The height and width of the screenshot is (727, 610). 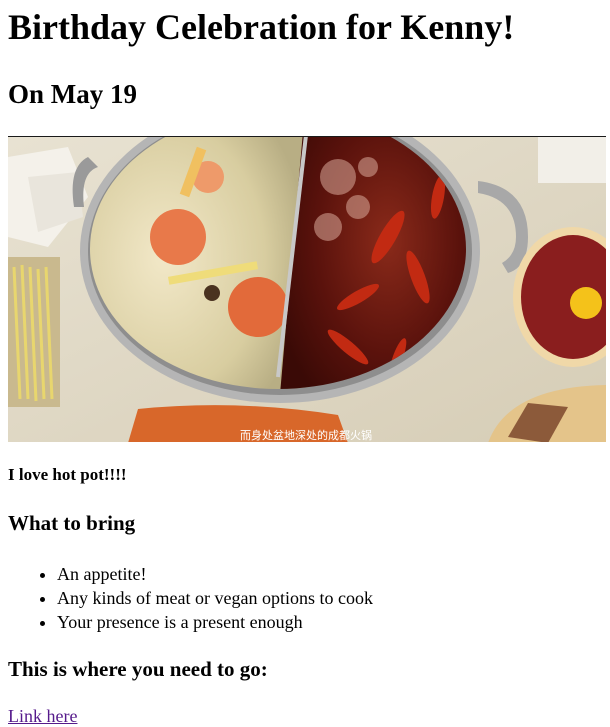 I want to click on image-caption: 而身处盆地深处的成都火锅, so click(x=306, y=435).